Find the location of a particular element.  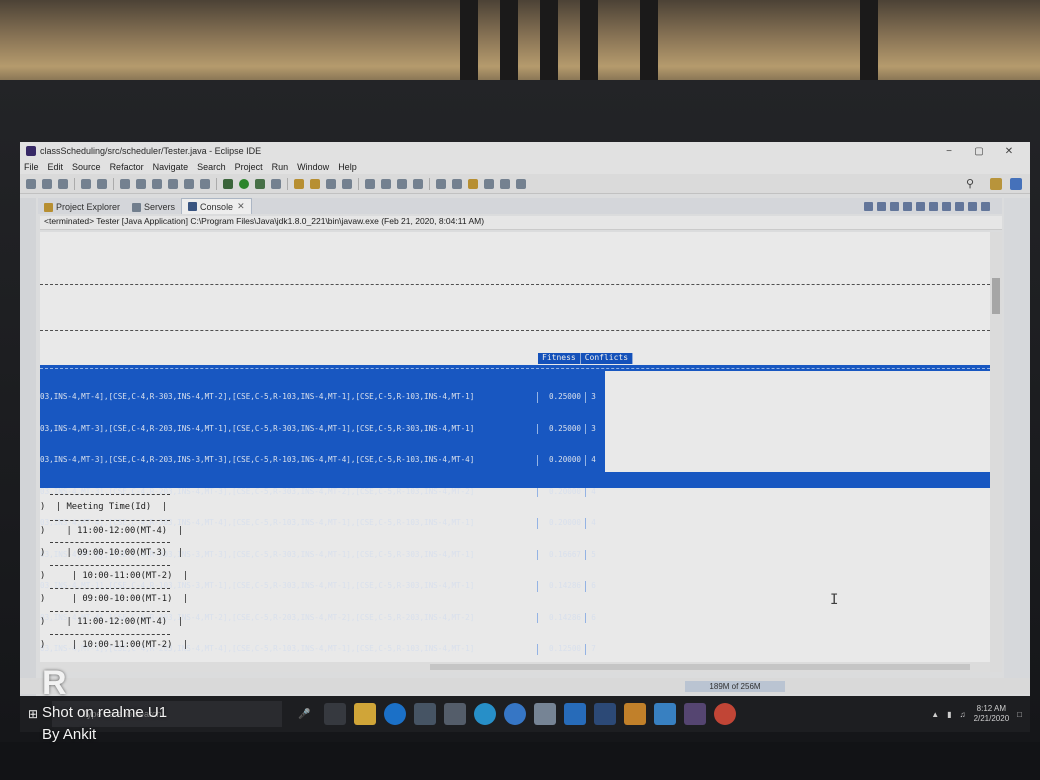

open-type-icon is located at coordinates (331, 183).